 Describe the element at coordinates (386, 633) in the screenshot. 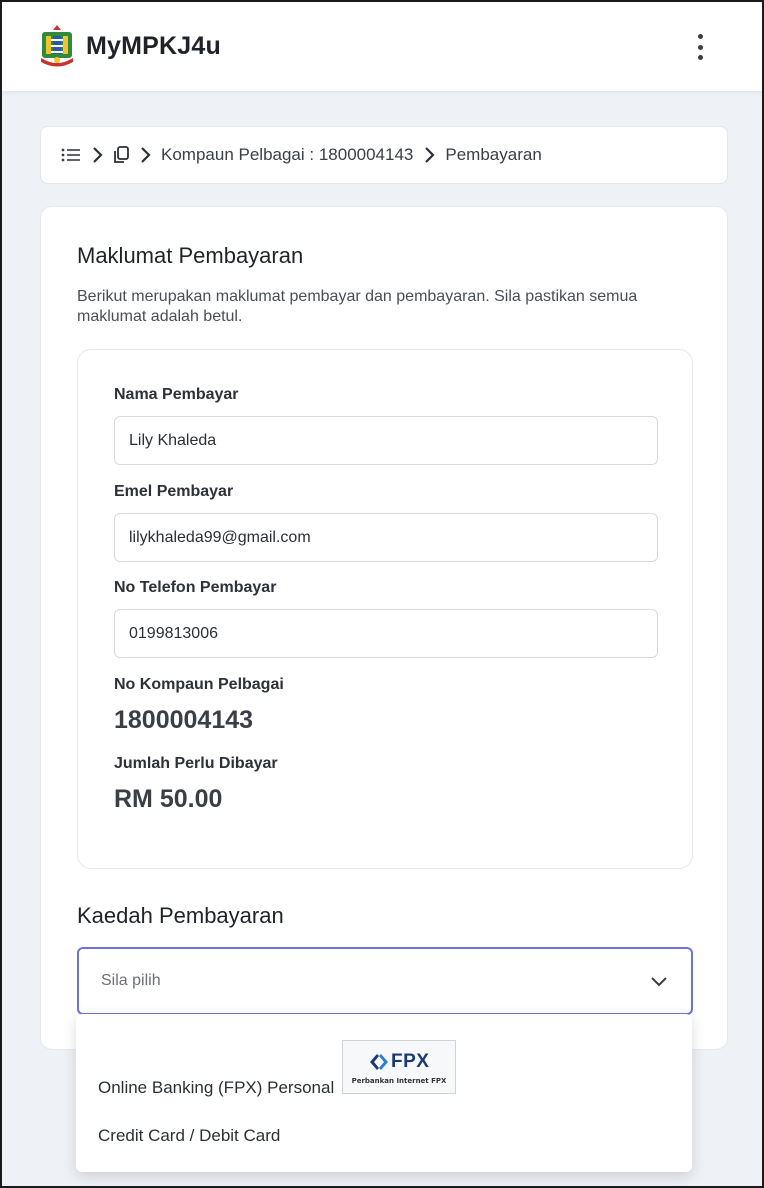

I see `payer-phone-input` at that location.